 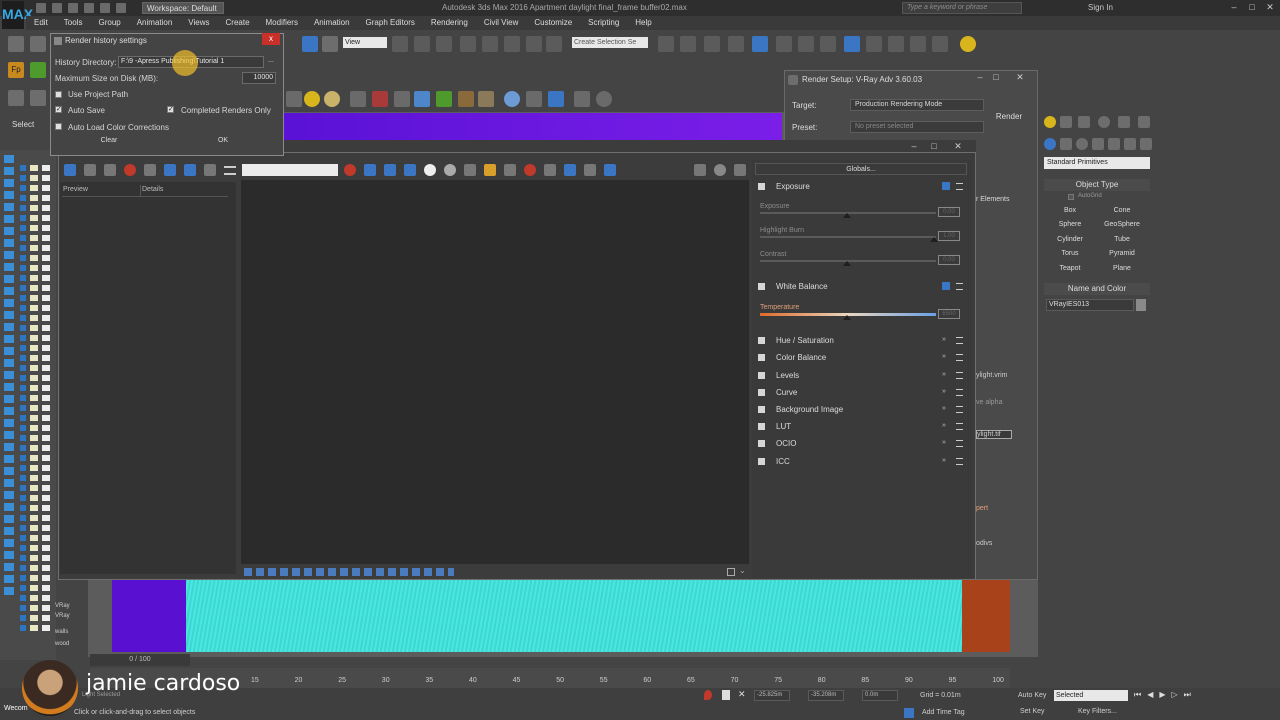 I want to click on menu-graph-editors: Graph Editors, so click(x=390, y=23).